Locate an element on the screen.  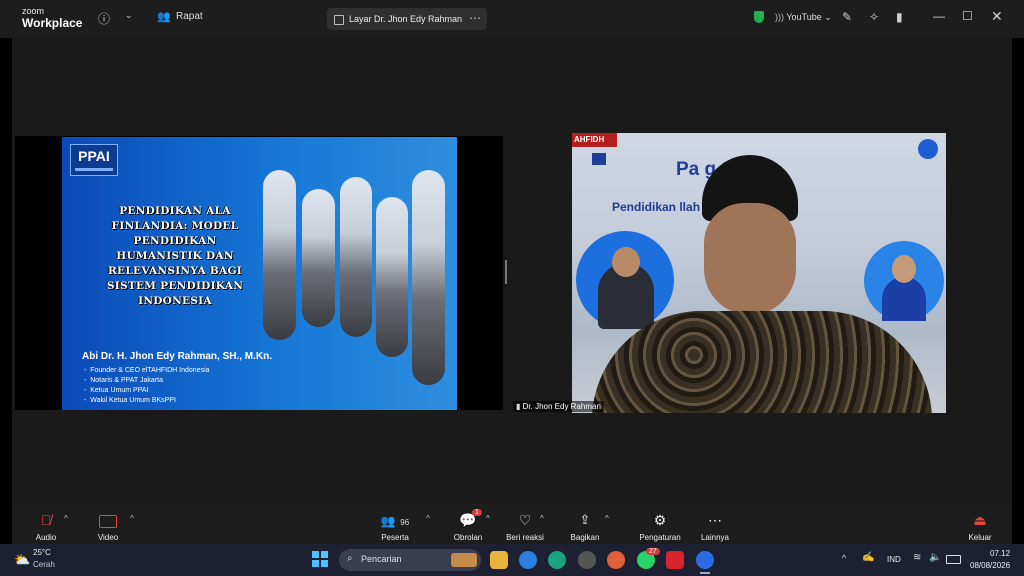
video-options-caret: ^ is located at coordinates (132, 518).